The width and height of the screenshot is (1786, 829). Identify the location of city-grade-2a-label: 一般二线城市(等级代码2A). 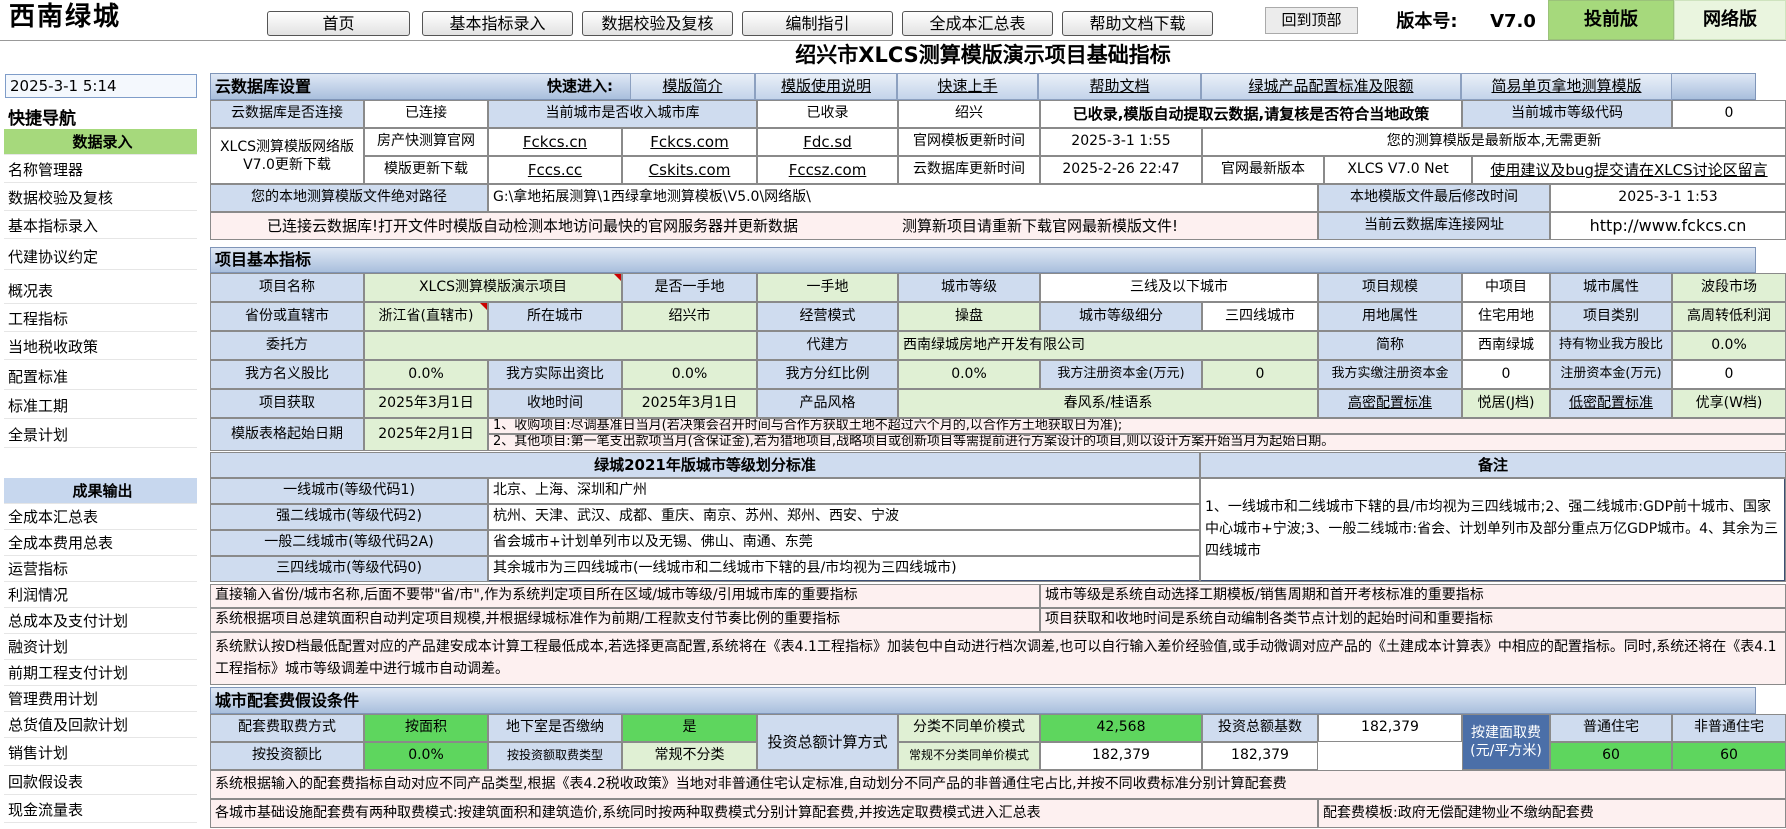
(349, 543).